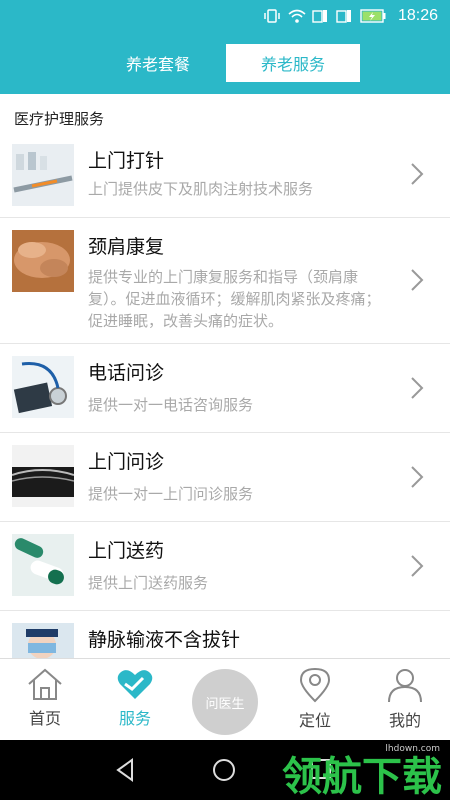 The height and width of the screenshot is (800, 450). I want to click on location-pin-icon, so click(315, 685).